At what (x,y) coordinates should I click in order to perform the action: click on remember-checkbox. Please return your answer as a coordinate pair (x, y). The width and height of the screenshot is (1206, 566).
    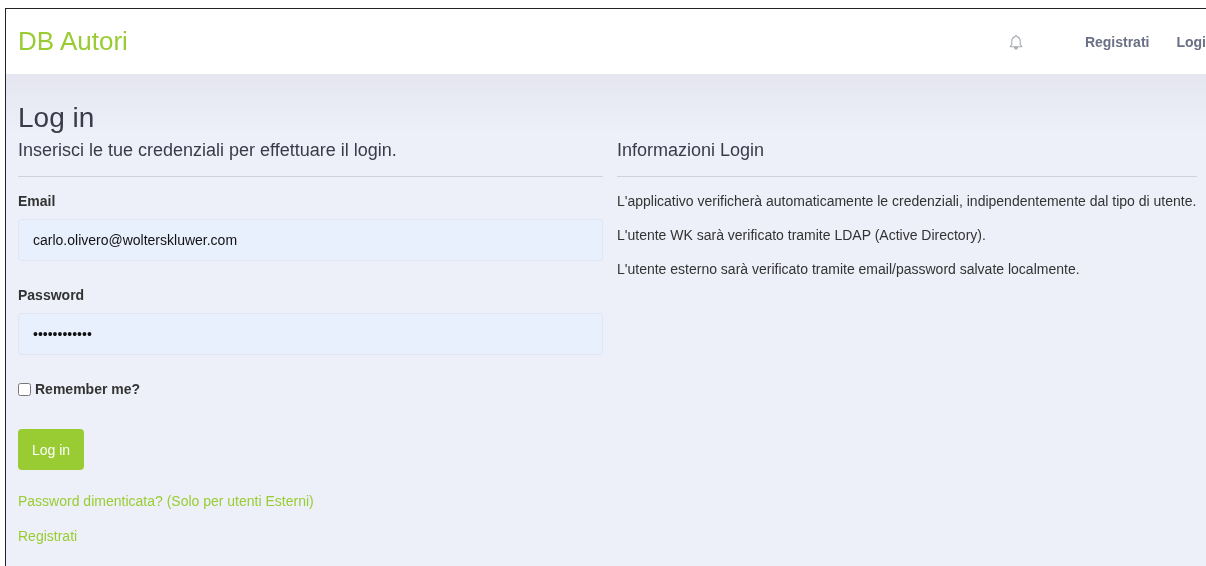
    Looking at the image, I should click on (24, 389).